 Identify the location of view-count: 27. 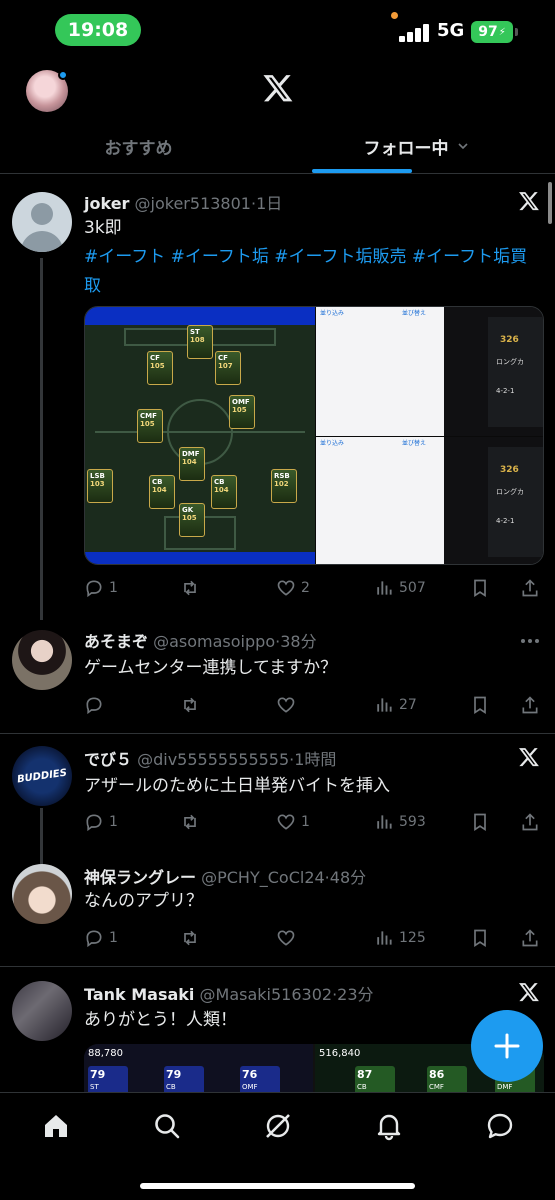
(408, 705).